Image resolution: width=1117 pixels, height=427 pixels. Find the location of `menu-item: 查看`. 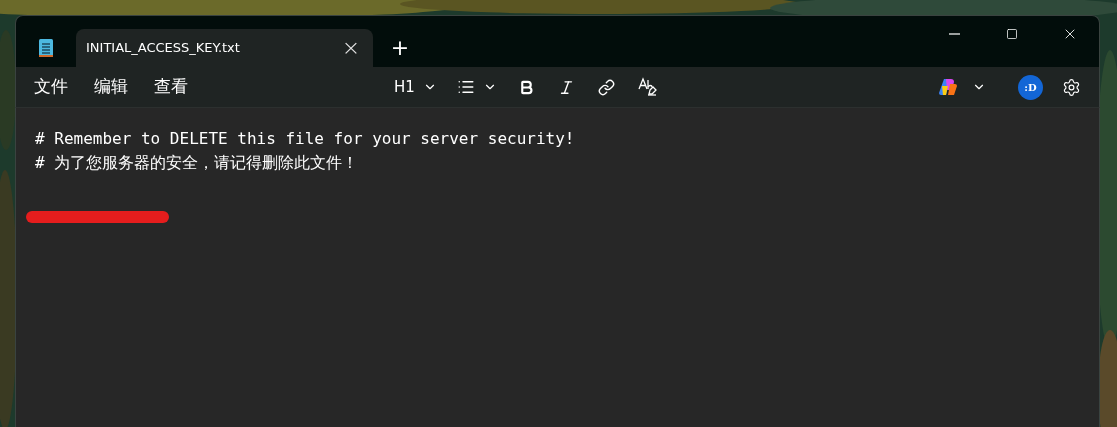

menu-item: 查看 is located at coordinates (171, 87).